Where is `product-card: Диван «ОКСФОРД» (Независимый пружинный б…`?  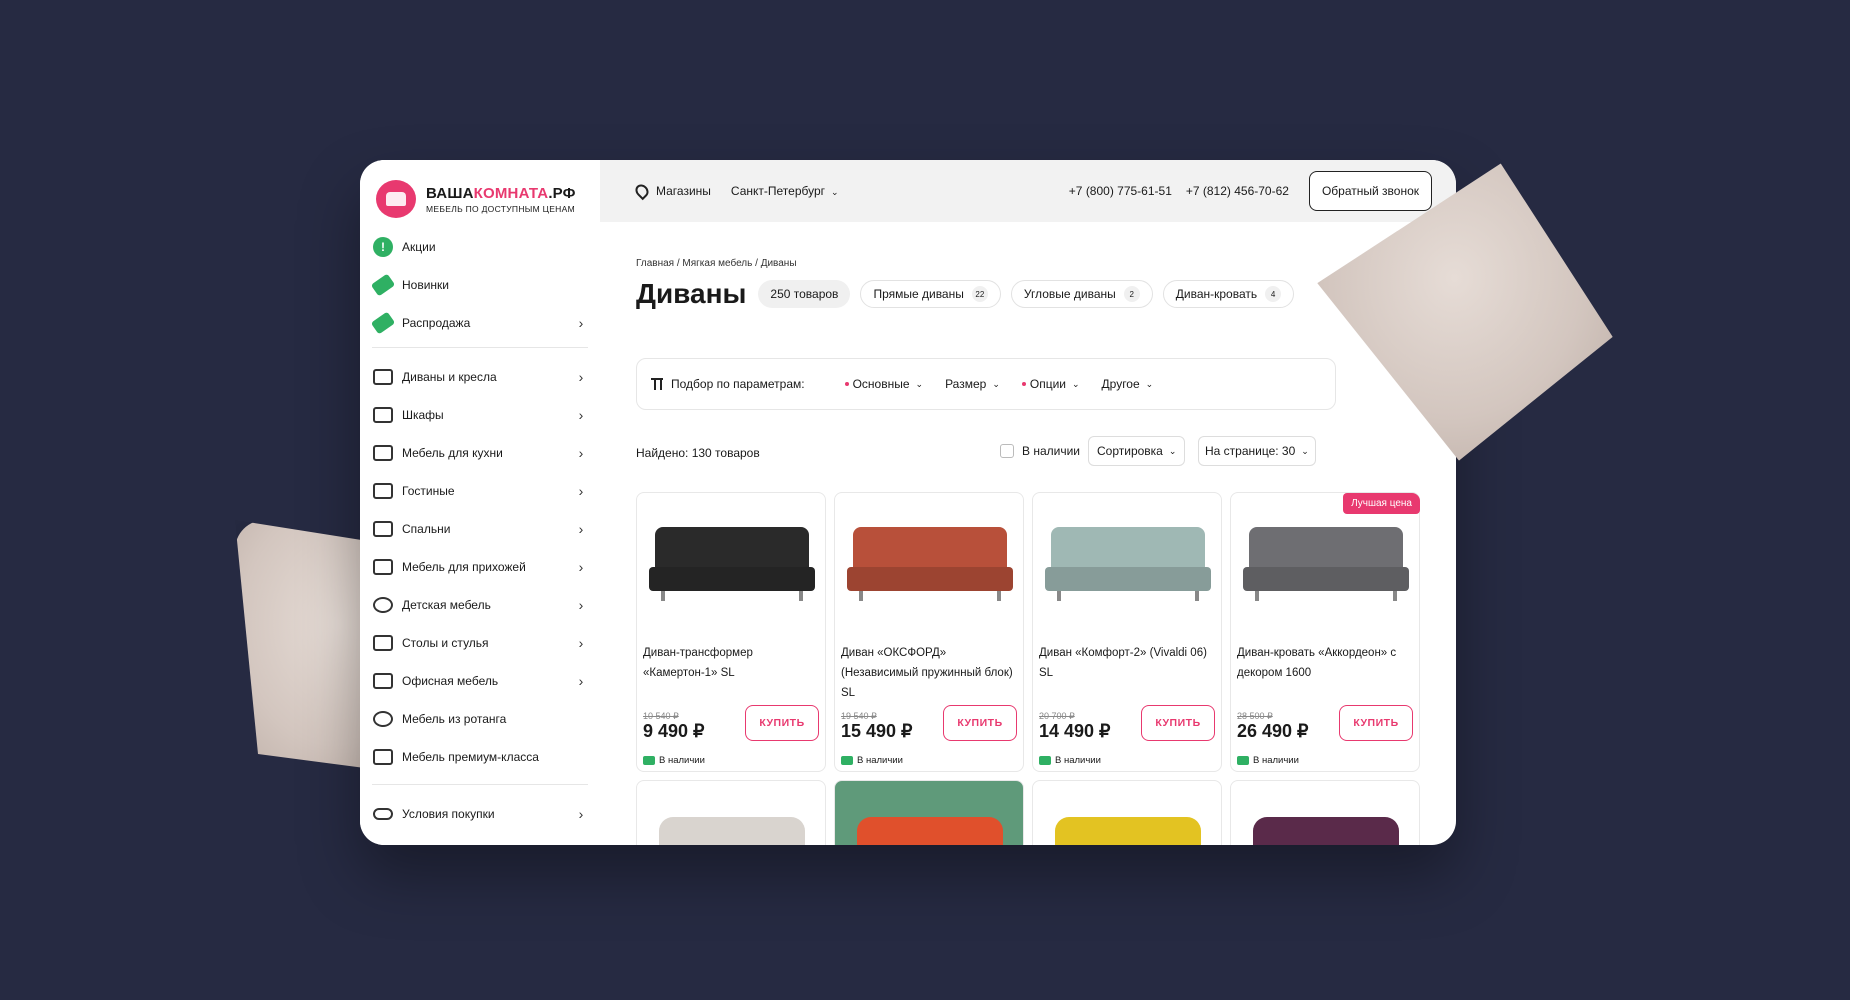
product-card: Диван «ОКСФОРД» (Независимый пружинный б… is located at coordinates (929, 632).